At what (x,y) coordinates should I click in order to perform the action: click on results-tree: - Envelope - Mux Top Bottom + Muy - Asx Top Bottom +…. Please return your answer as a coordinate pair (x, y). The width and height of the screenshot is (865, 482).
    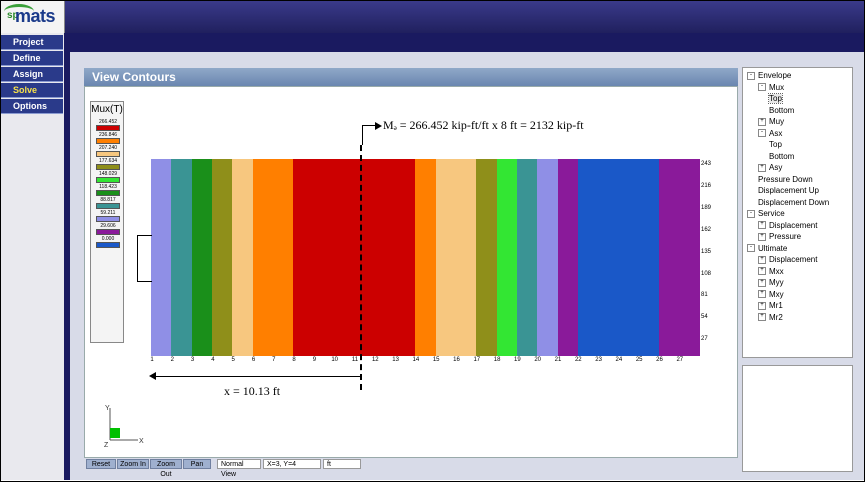
    Looking at the image, I should click on (797, 212).